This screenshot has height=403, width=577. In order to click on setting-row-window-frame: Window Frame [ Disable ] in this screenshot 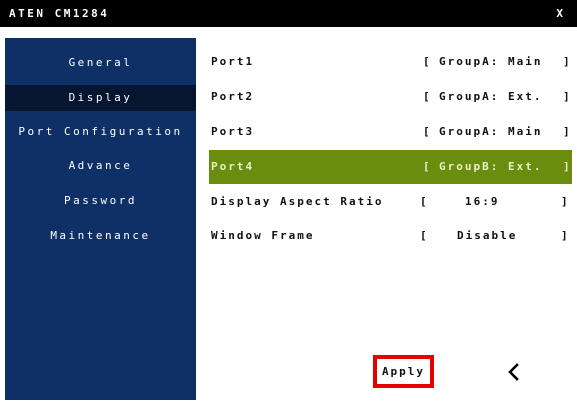, I will do `click(390, 236)`.